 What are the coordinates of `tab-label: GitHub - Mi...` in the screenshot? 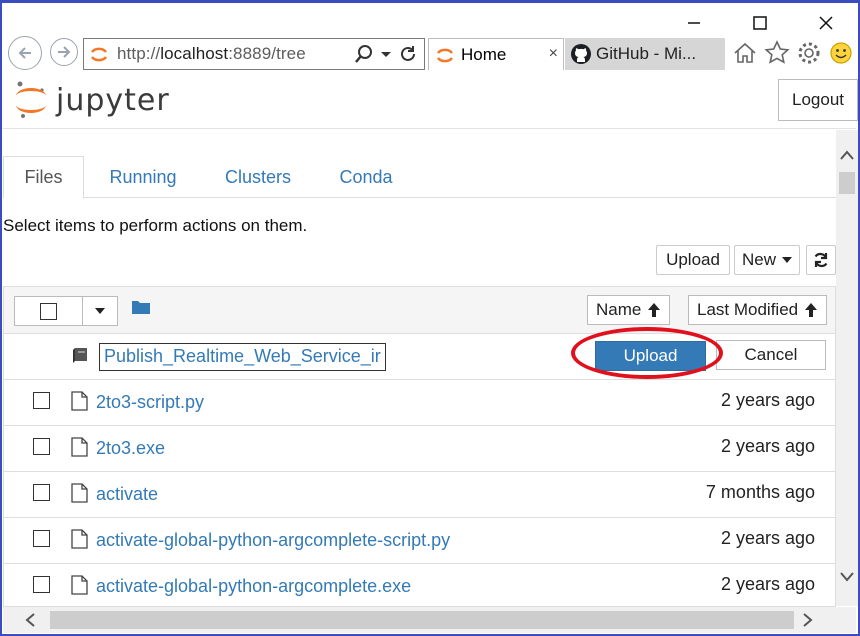 It's located at (646, 53).